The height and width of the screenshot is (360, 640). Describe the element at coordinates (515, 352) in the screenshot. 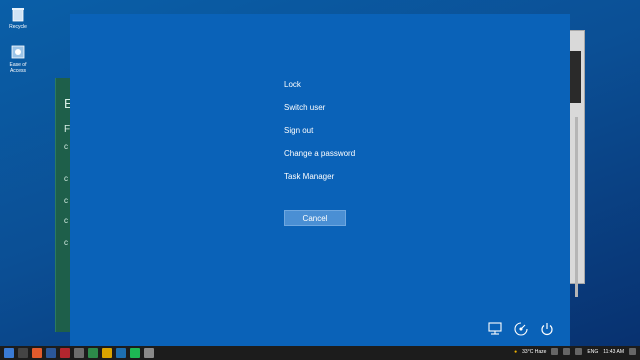

I see `weather-icon: ●` at that location.